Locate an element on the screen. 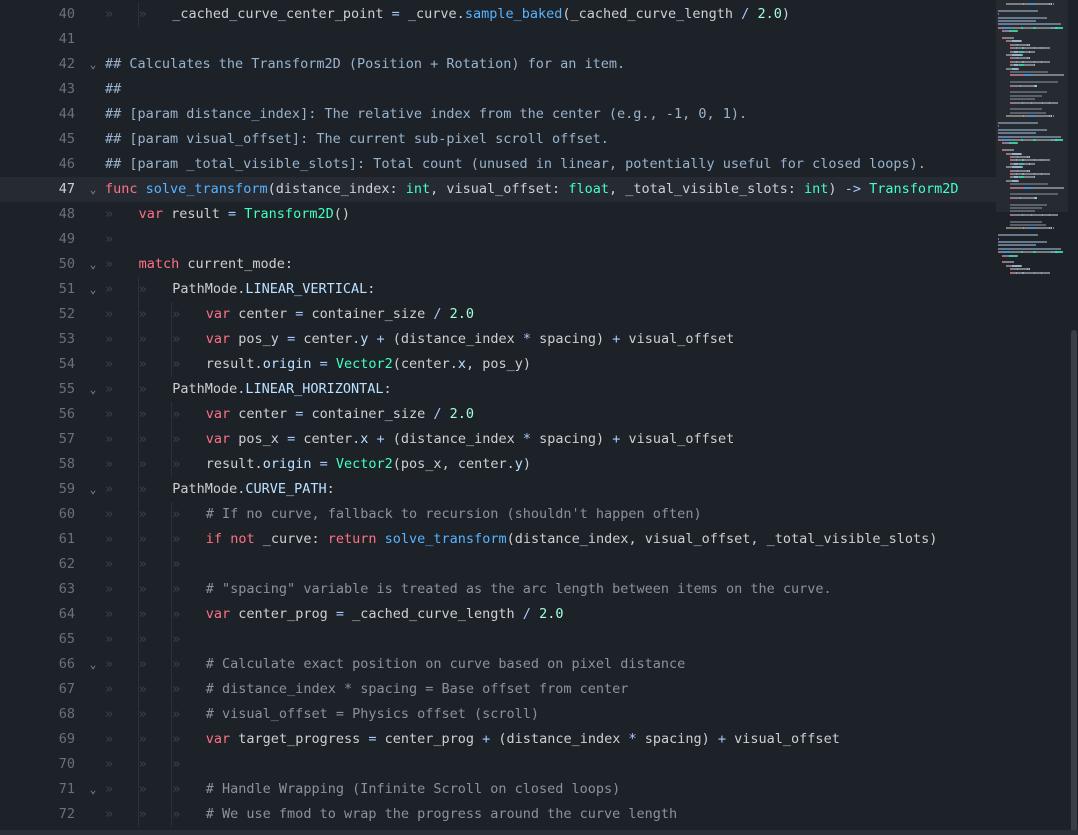 This screenshot has height=835, width=1078. code-token: + is located at coordinates (722, 739).